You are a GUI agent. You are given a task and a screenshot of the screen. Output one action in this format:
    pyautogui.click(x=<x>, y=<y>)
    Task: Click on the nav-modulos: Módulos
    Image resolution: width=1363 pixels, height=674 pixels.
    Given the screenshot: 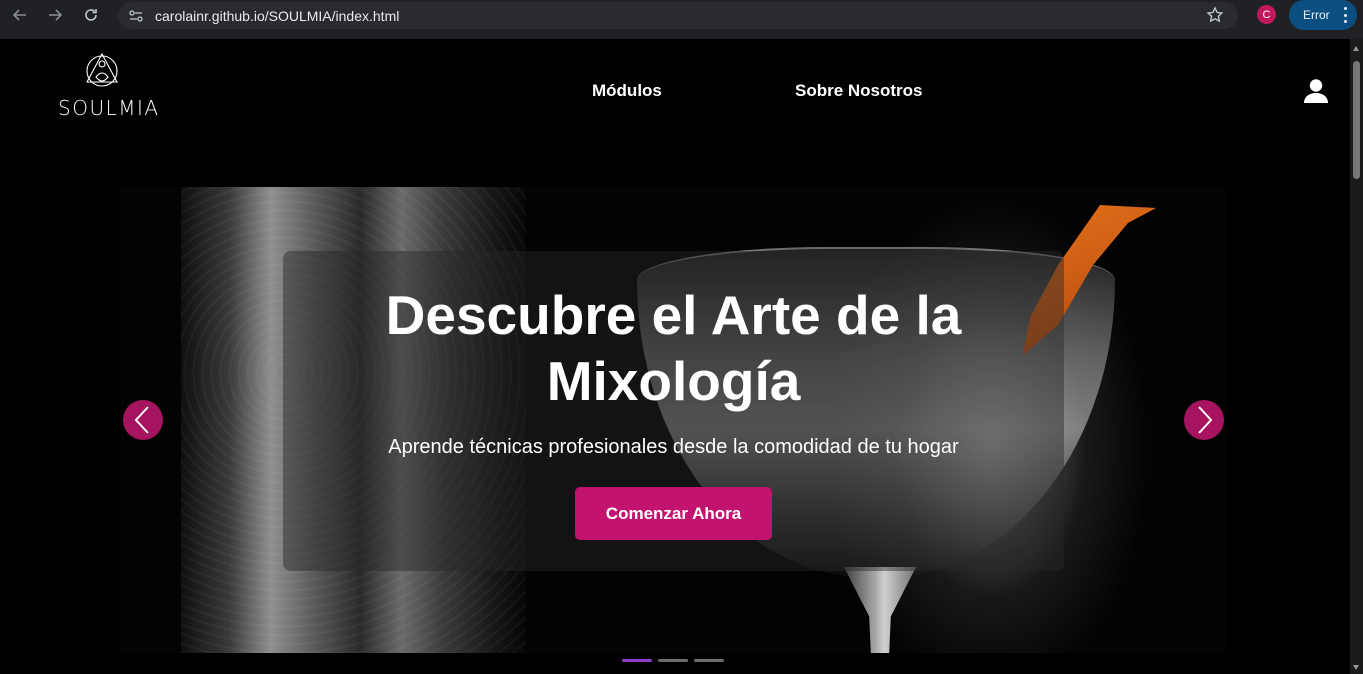 What is the action you would take?
    pyautogui.click(x=627, y=91)
    